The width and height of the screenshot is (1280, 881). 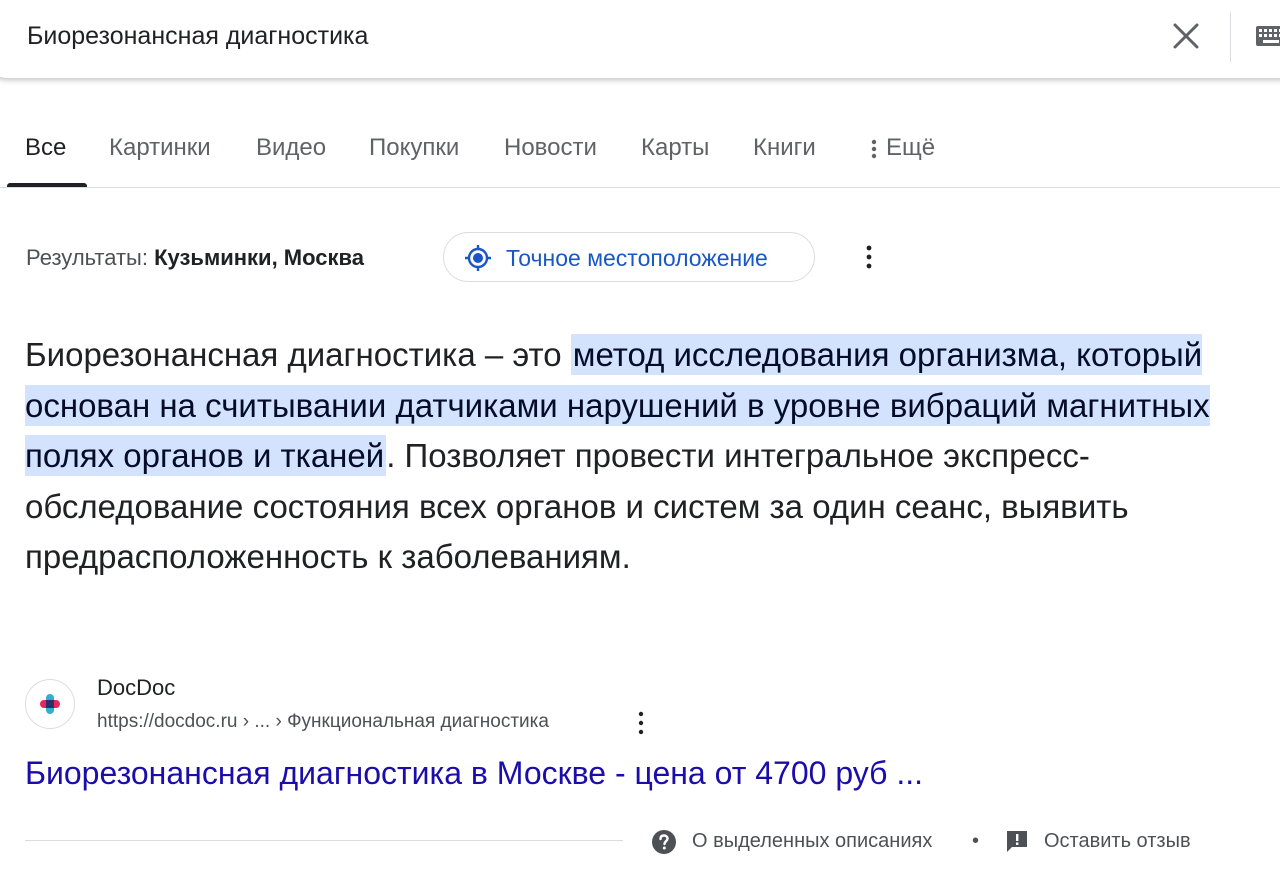 I want to click on precise-location-button: Точное местоположение, so click(x=629, y=257).